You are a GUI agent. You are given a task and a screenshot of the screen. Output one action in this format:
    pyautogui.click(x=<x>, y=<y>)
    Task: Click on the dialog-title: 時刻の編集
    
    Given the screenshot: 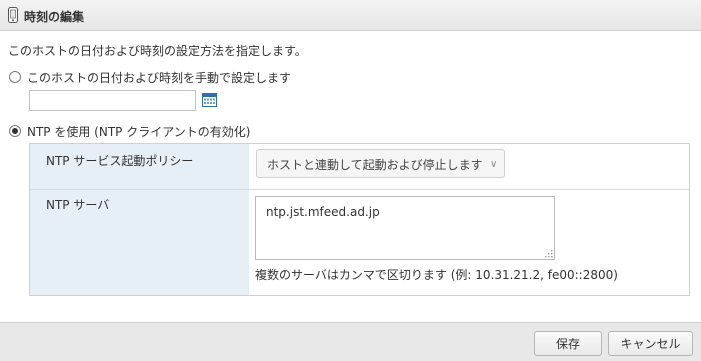 What is the action you would take?
    pyautogui.click(x=54, y=17)
    